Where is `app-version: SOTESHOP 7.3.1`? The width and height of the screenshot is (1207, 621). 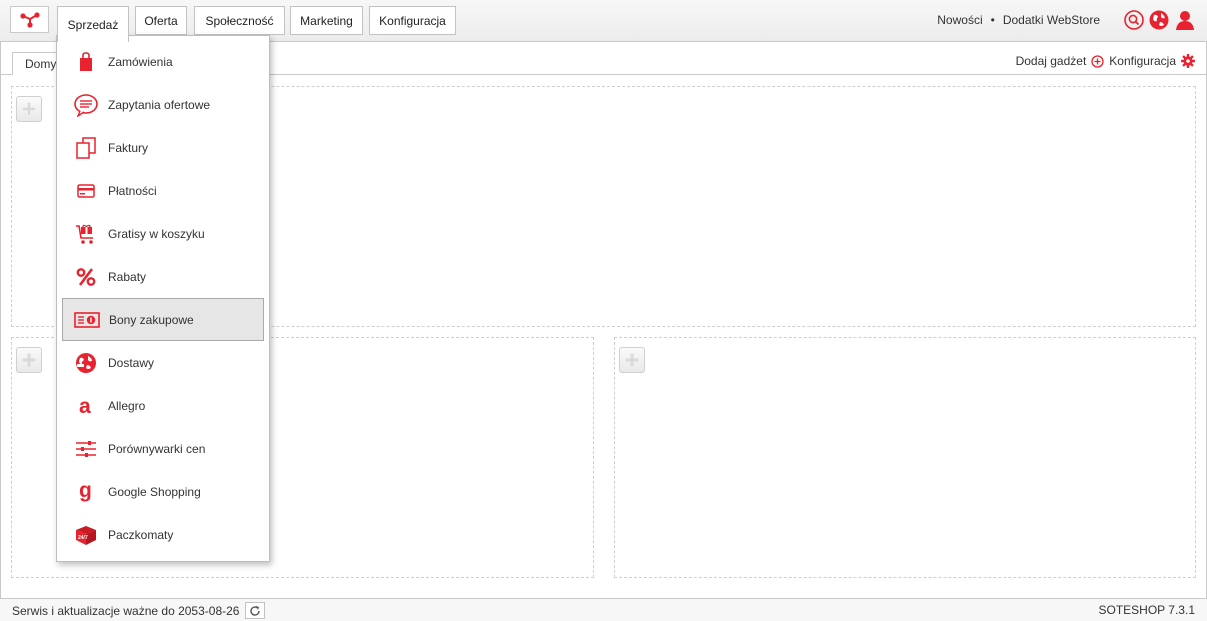
app-version: SOTESHOP 7.3.1 is located at coordinates (1147, 610).